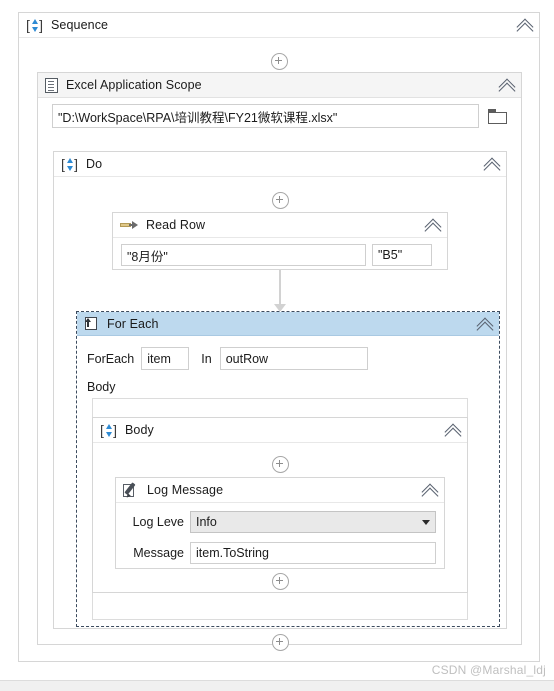 The height and width of the screenshot is (691, 554). Describe the element at coordinates (313, 553) in the screenshot. I see `message-input: item.ToString` at that location.